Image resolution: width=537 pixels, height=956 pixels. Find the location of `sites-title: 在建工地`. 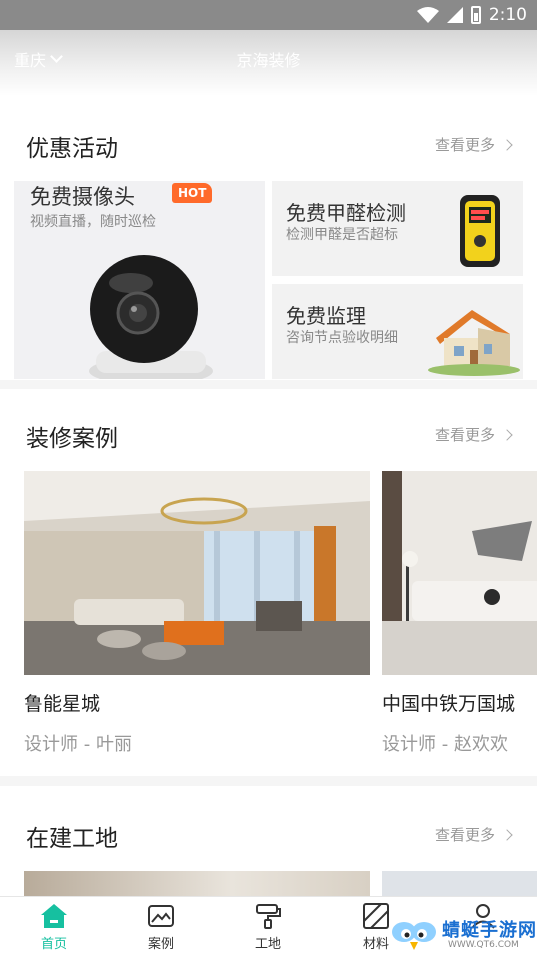

sites-title: 在建工地 is located at coordinates (72, 839).